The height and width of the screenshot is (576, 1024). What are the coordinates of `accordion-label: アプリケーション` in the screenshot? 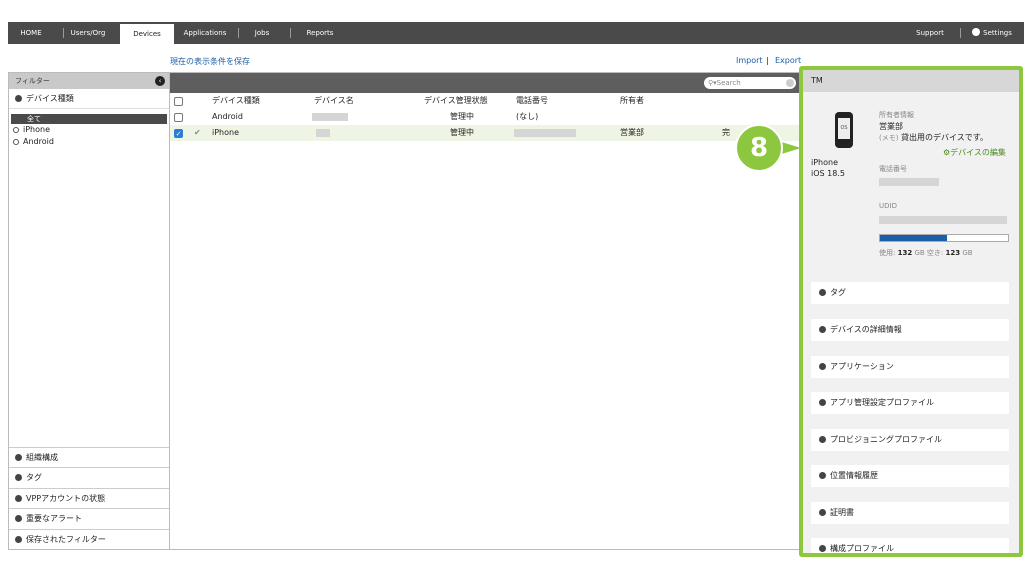 It's located at (862, 366).